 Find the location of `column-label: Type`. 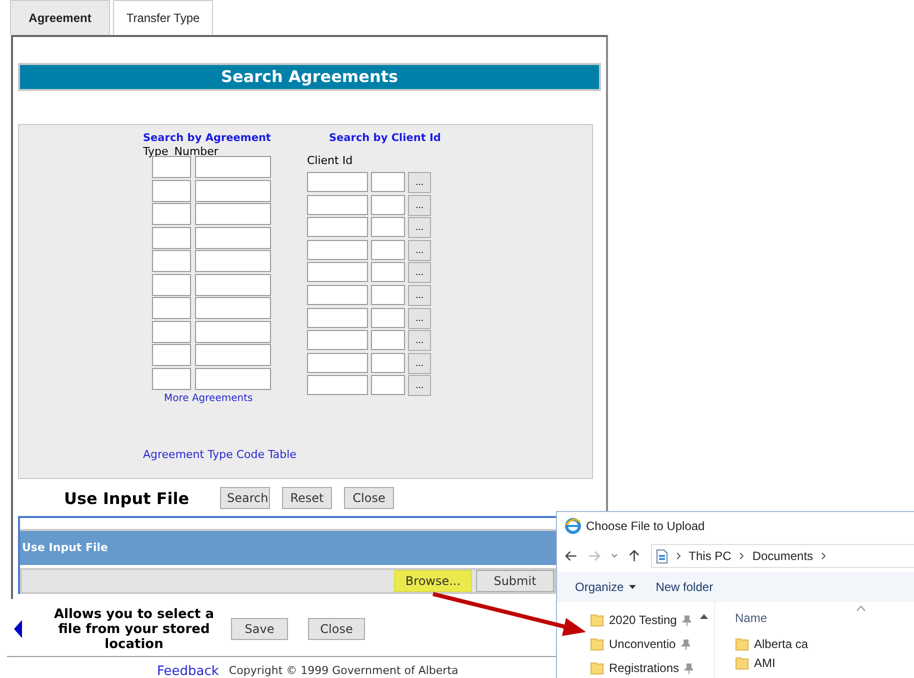

column-label: Type is located at coordinates (155, 151).